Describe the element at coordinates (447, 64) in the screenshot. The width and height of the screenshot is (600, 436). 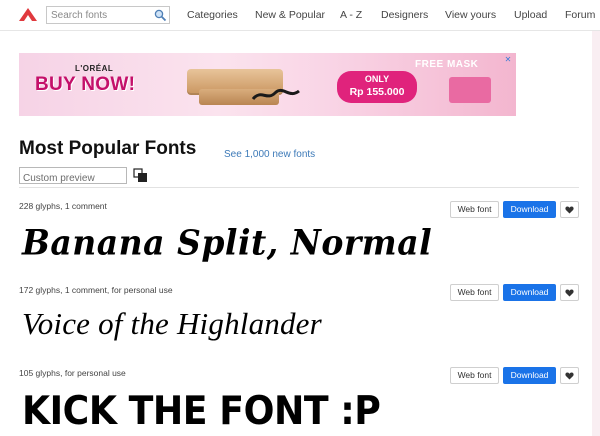
I see `ad-free-mask-label: FREE MASK` at that location.